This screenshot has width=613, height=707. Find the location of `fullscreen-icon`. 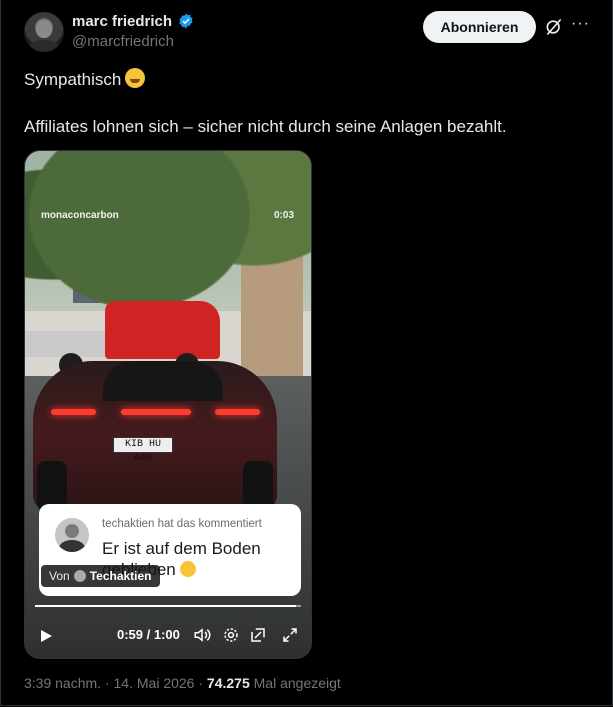

fullscreen-icon is located at coordinates (290, 635).